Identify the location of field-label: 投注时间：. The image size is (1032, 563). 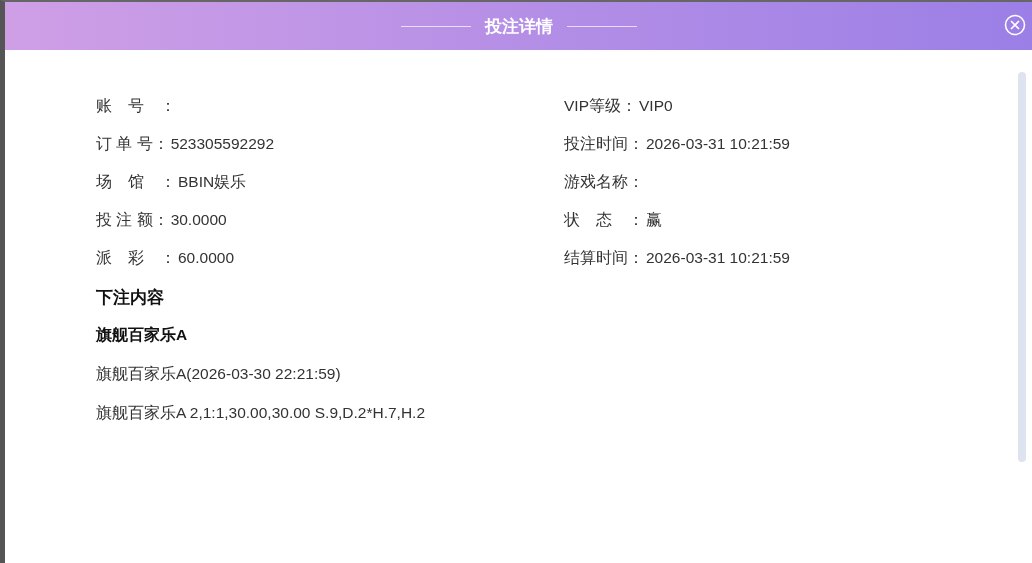
(604, 144).